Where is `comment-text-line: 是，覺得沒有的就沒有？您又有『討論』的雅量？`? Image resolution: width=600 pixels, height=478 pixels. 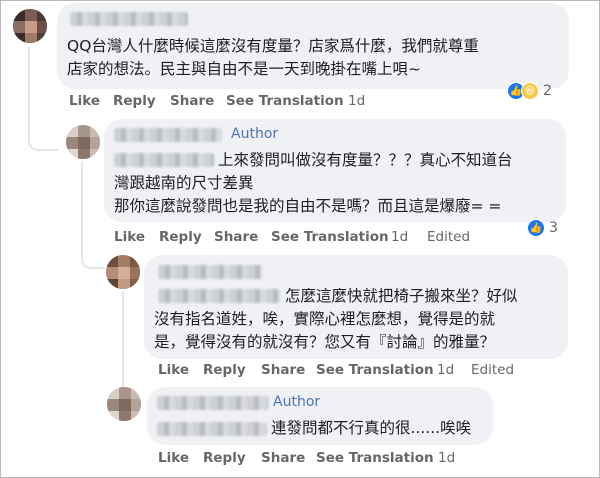 comment-text-line: 是，覺得沒有的就沒有？您又有『討論』的雅量？ is located at coordinates (325, 342).